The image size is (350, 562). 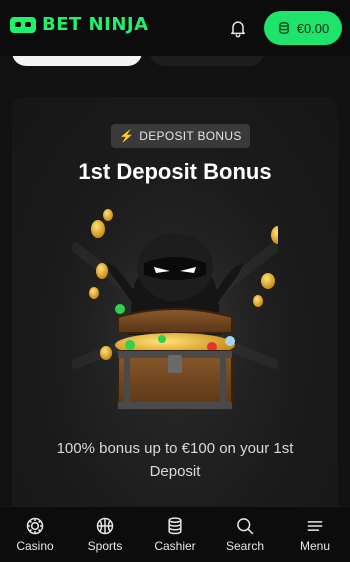 What do you see at coordinates (315, 534) in the screenshot?
I see `nav-item-menu: Menu` at bounding box center [315, 534].